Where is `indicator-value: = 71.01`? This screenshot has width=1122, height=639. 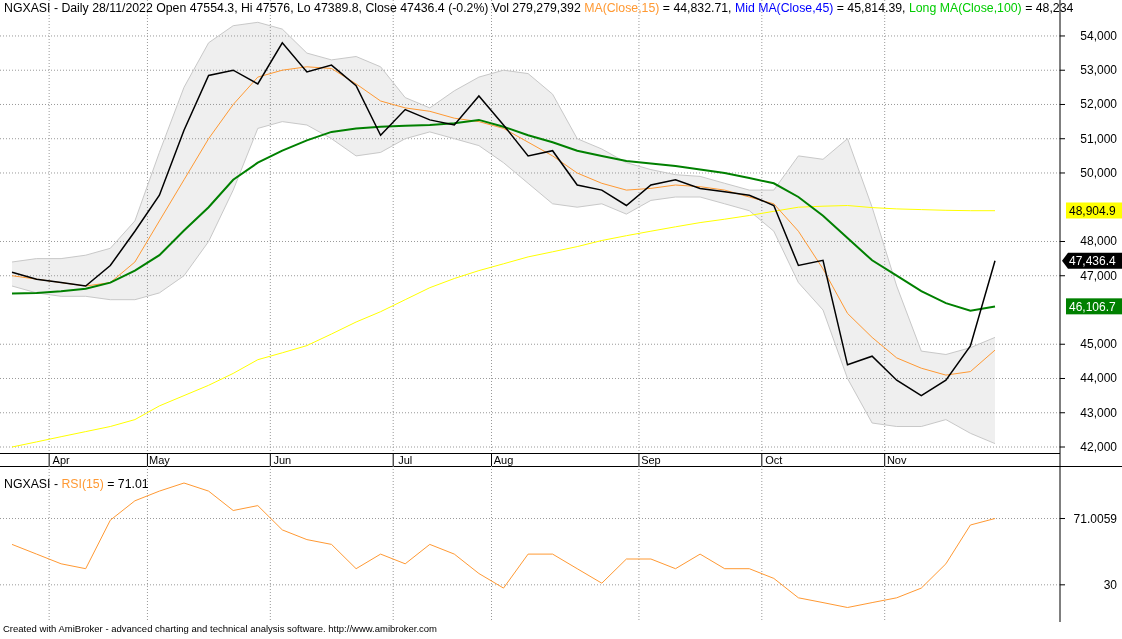 indicator-value: = 71.01 is located at coordinates (128, 484).